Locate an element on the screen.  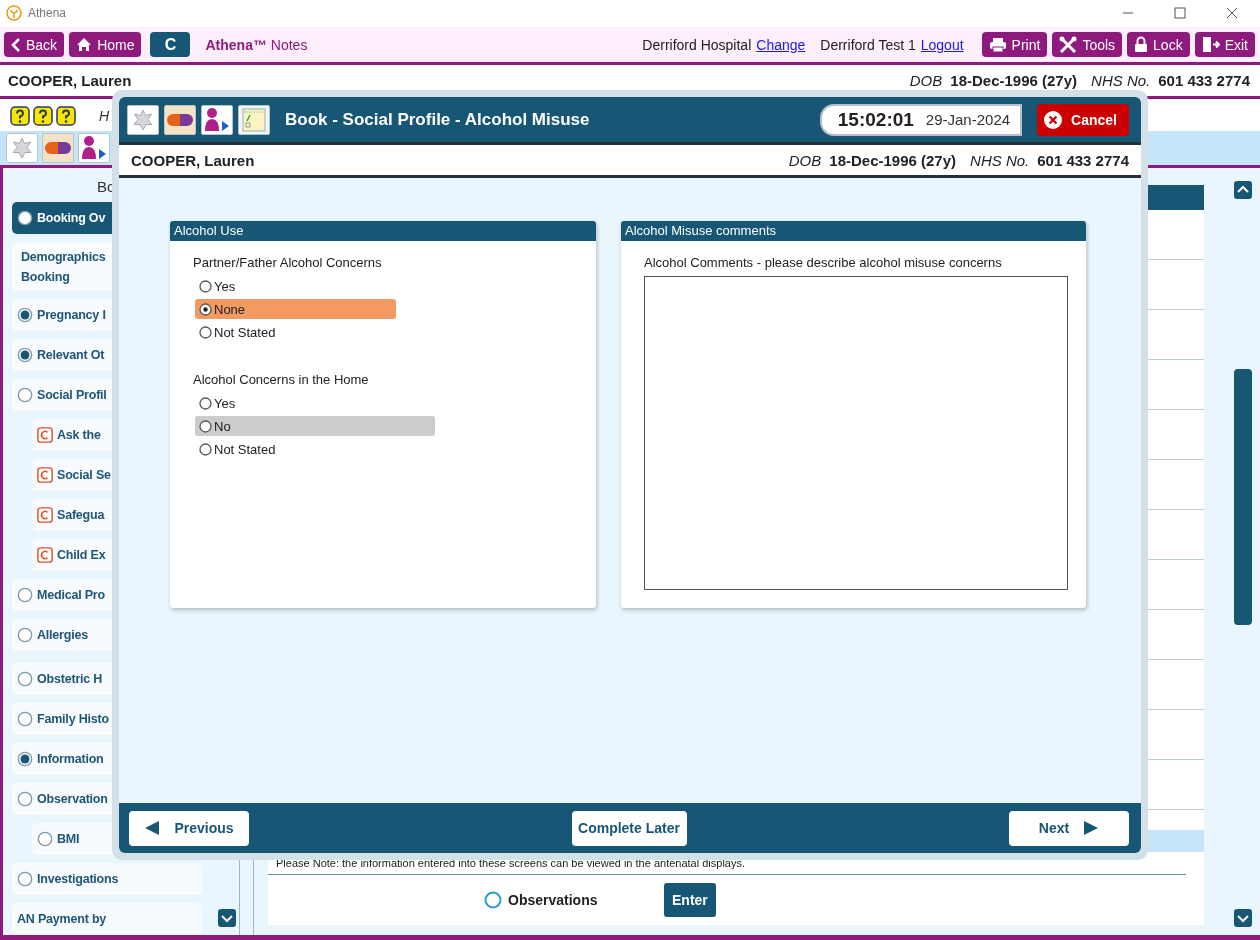
user-name: Derriford Test 1 is located at coordinates (868, 44).